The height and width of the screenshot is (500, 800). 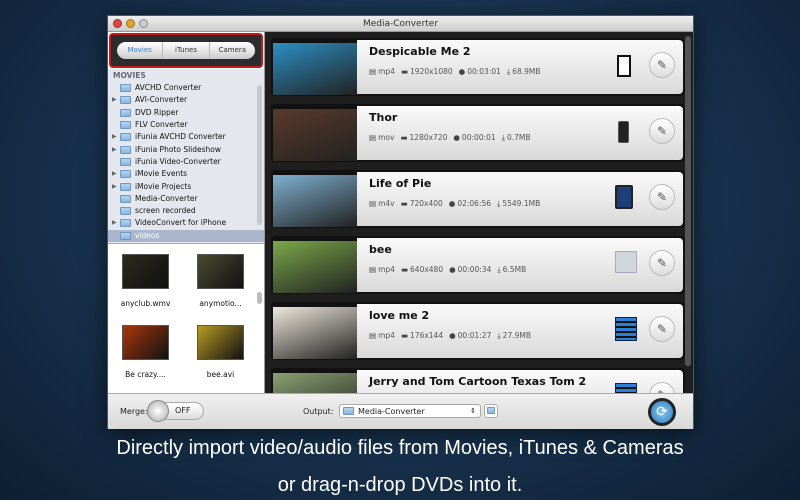 I want to click on video-title: Despicable Me 2, so click(x=420, y=51).